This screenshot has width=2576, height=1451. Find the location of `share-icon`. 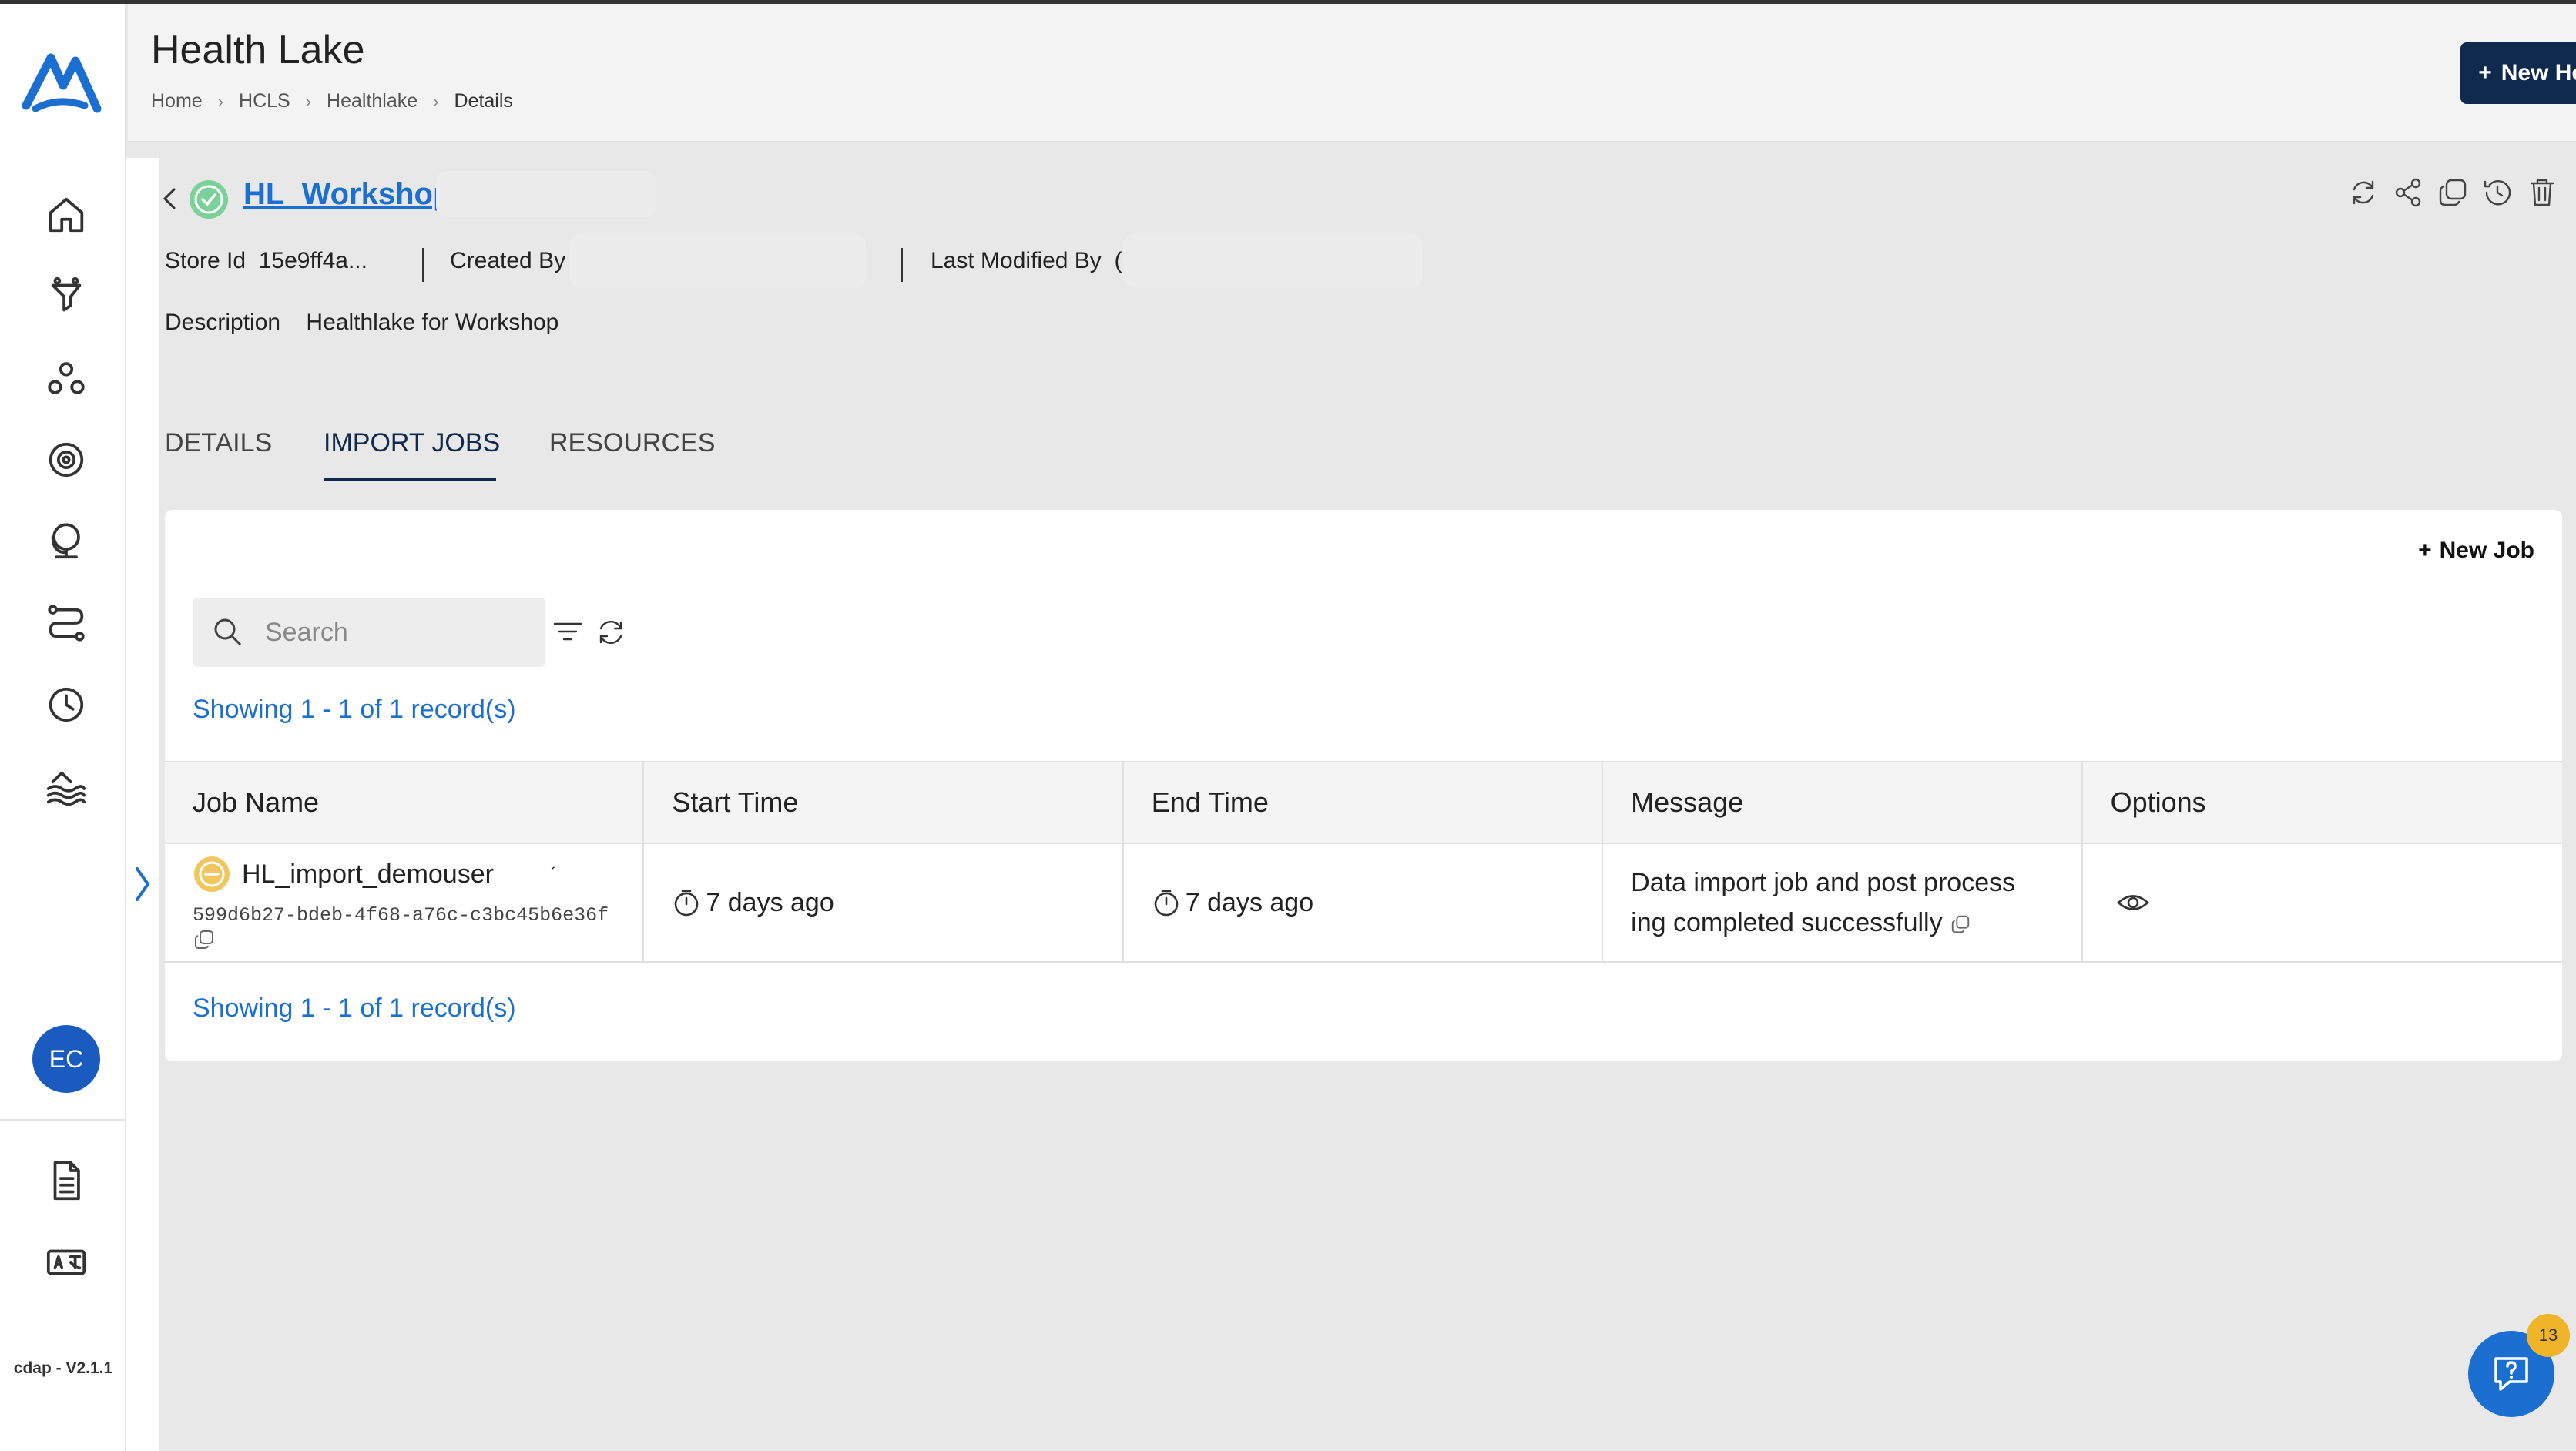

share-icon is located at coordinates (2408, 192).